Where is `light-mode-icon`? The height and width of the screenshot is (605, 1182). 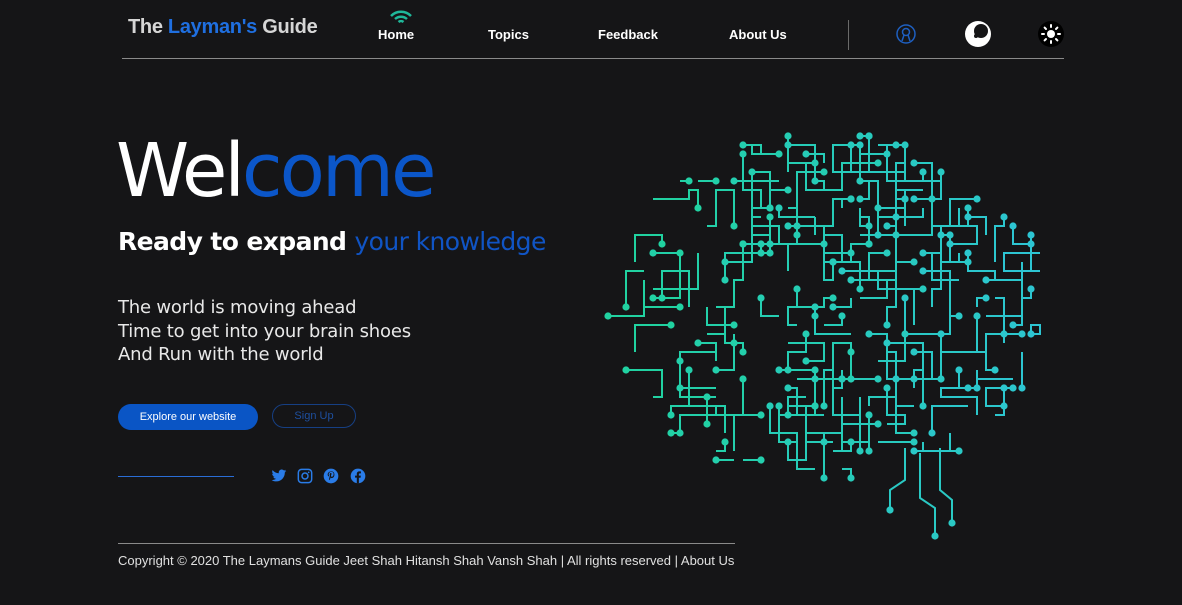 light-mode-icon is located at coordinates (1051, 34).